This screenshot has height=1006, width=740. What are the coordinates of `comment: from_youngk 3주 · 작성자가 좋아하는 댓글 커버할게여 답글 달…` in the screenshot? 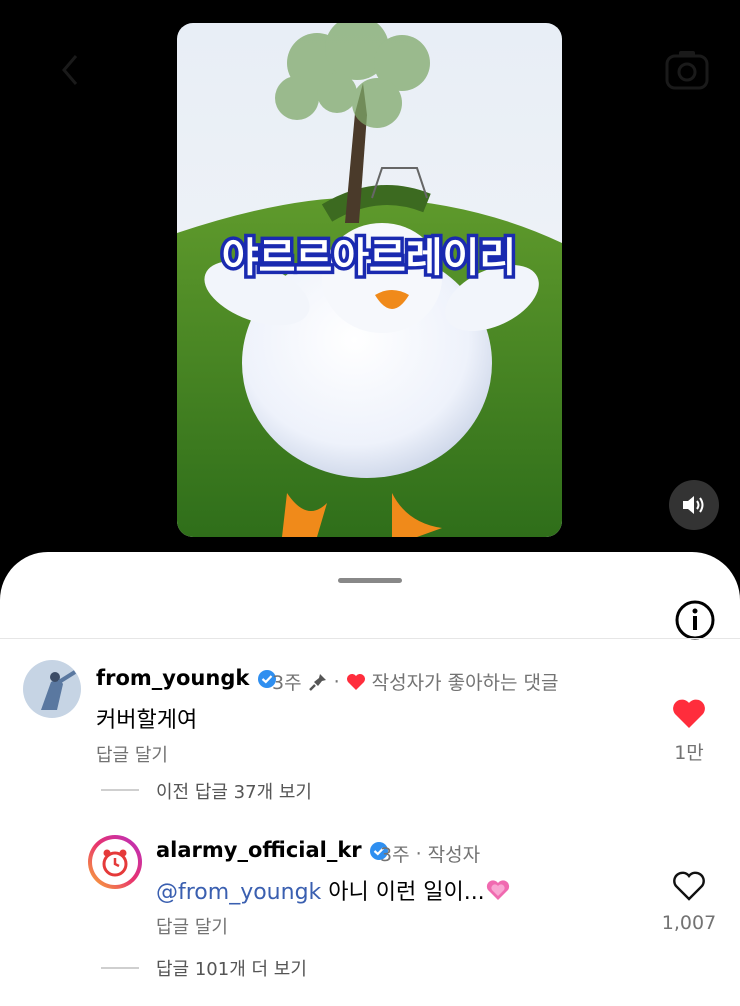 It's located at (370, 721).